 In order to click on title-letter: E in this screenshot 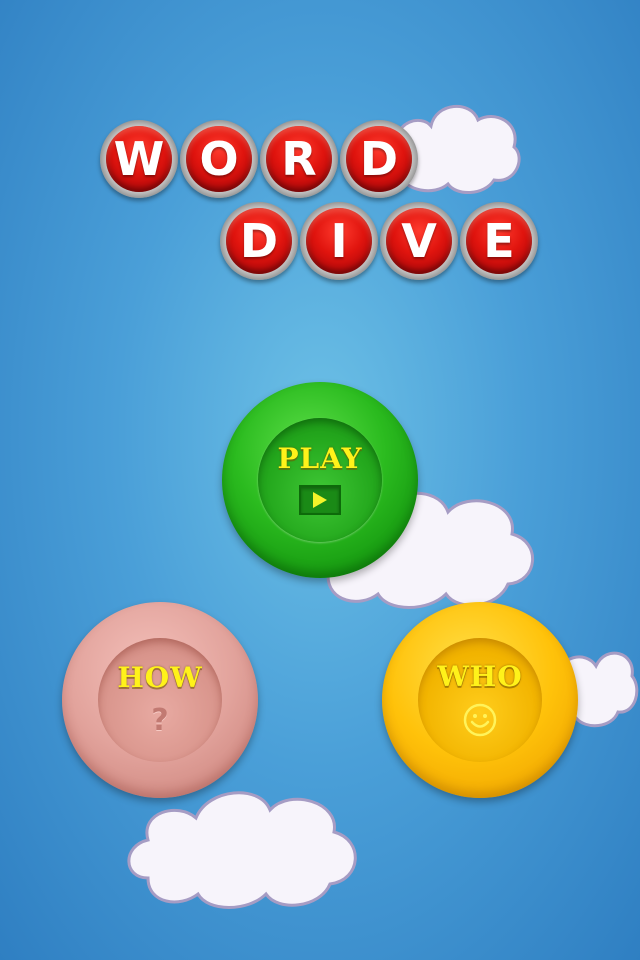, I will do `click(499, 241)`.